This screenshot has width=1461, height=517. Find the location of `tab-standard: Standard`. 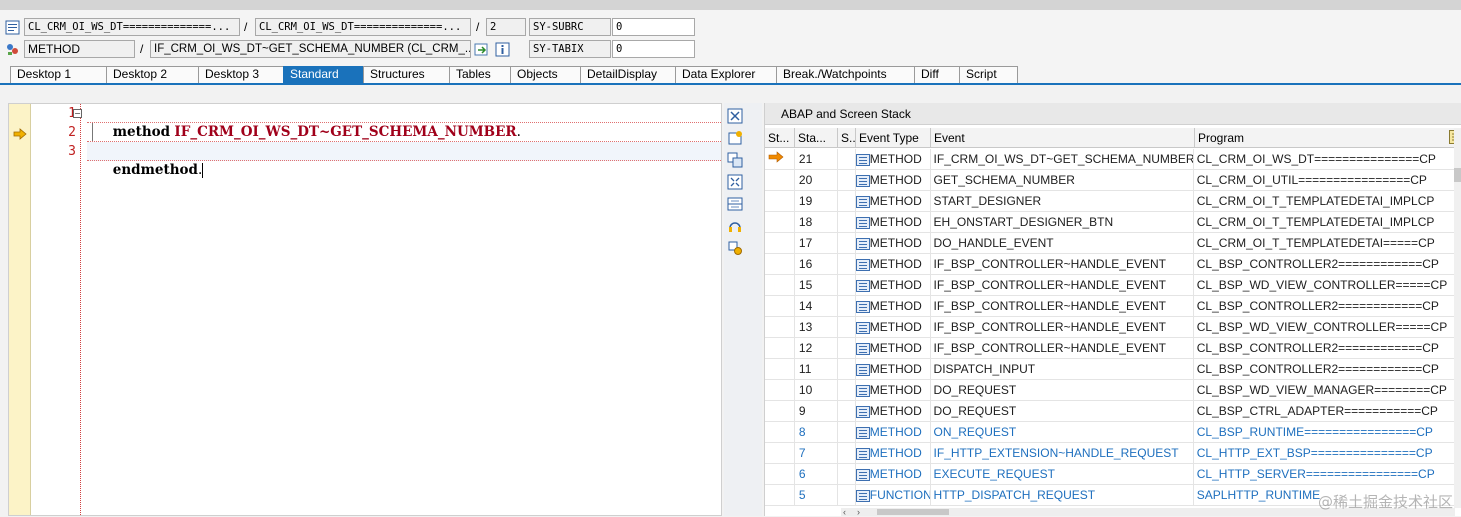

tab-standard: Standard is located at coordinates (323, 74).